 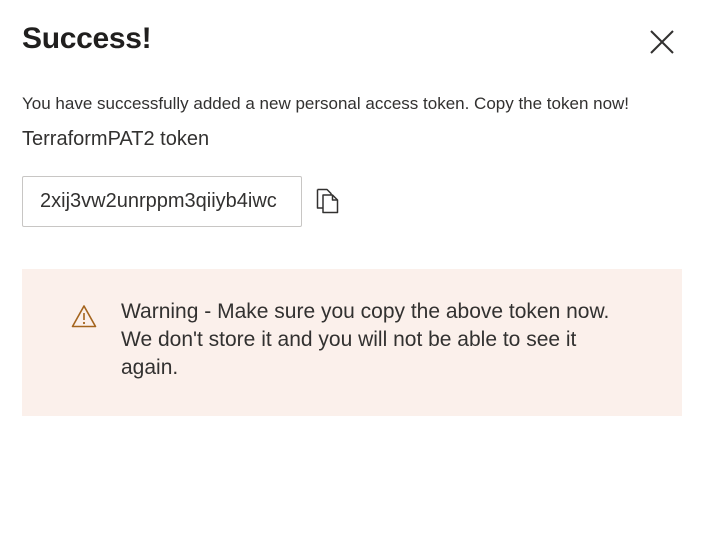 I want to click on copy-icon, so click(x=327, y=201).